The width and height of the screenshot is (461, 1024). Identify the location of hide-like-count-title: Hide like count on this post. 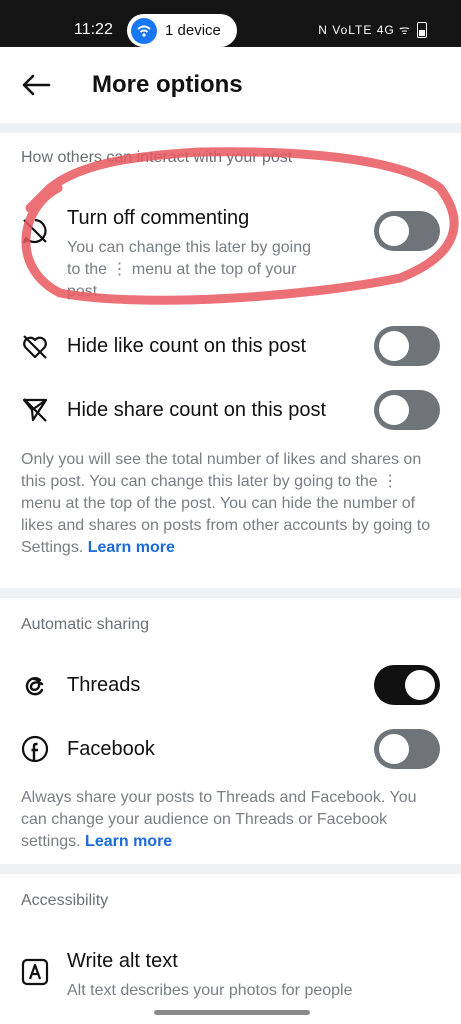
(187, 346).